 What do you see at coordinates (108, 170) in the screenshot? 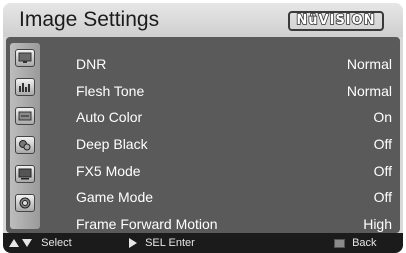
I see `row-label: FX5 Mode` at bounding box center [108, 170].